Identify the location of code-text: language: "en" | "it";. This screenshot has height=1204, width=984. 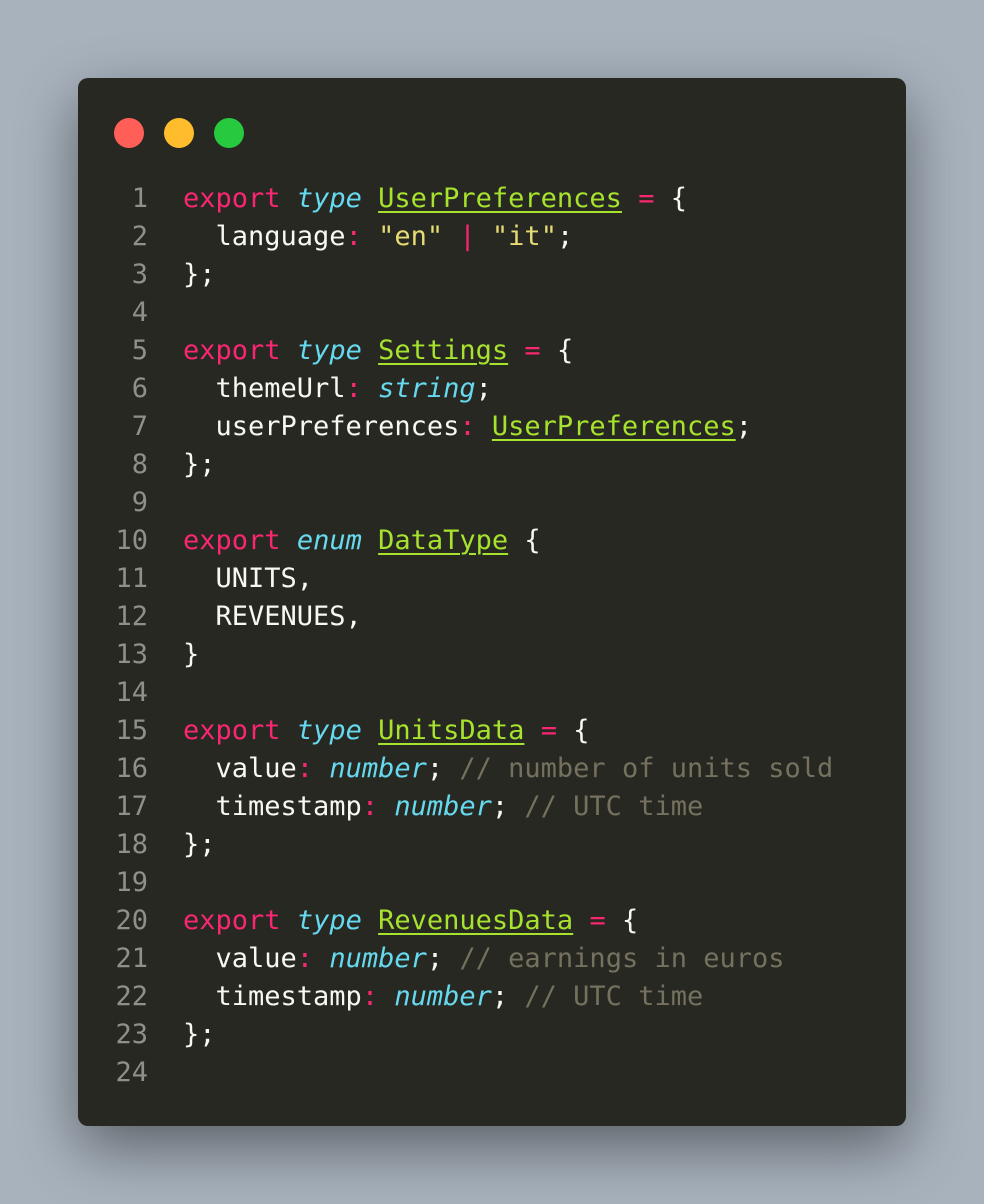
(378, 237).